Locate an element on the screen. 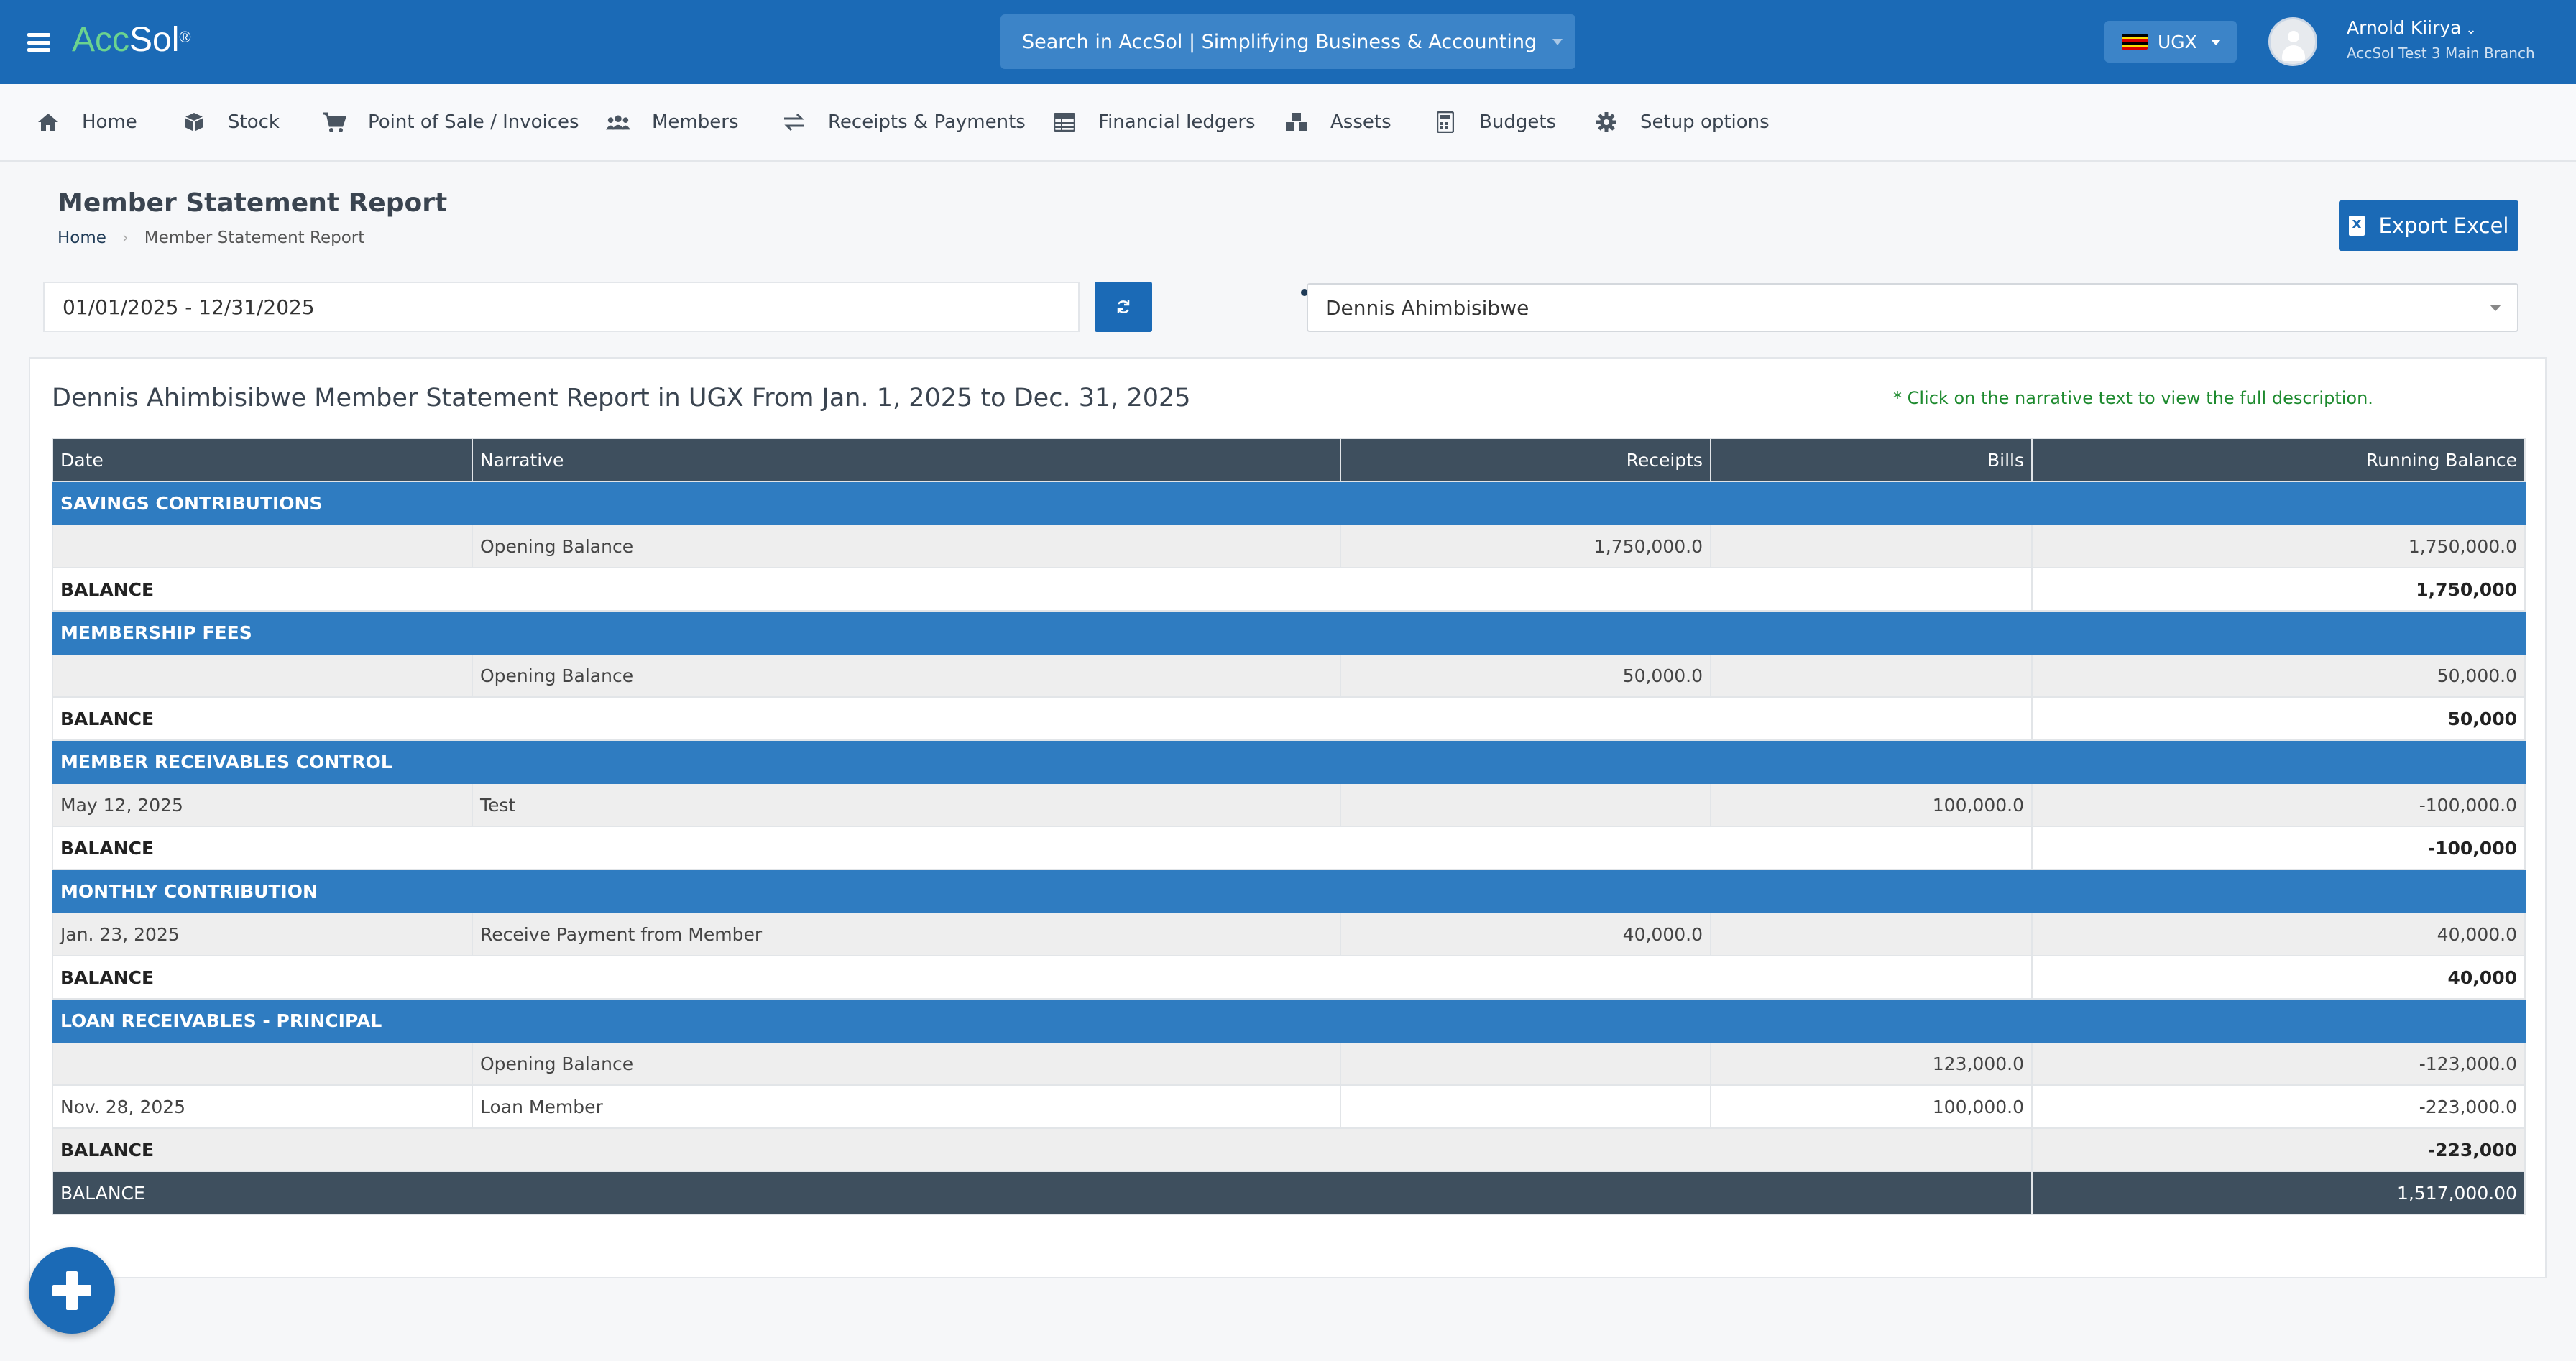 This screenshot has height=1361, width=2576. entry-running-balance: 1,750,000.0 is located at coordinates (2278, 546).